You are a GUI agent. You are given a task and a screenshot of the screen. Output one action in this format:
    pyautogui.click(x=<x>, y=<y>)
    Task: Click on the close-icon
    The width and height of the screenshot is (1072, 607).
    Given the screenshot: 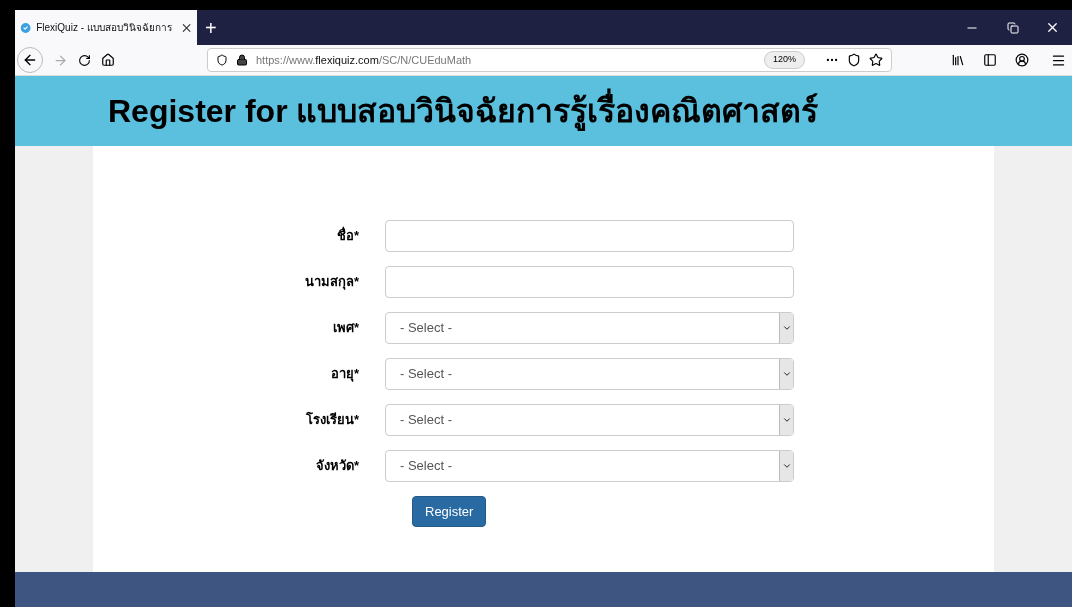 What is the action you would take?
    pyautogui.click(x=1052, y=27)
    